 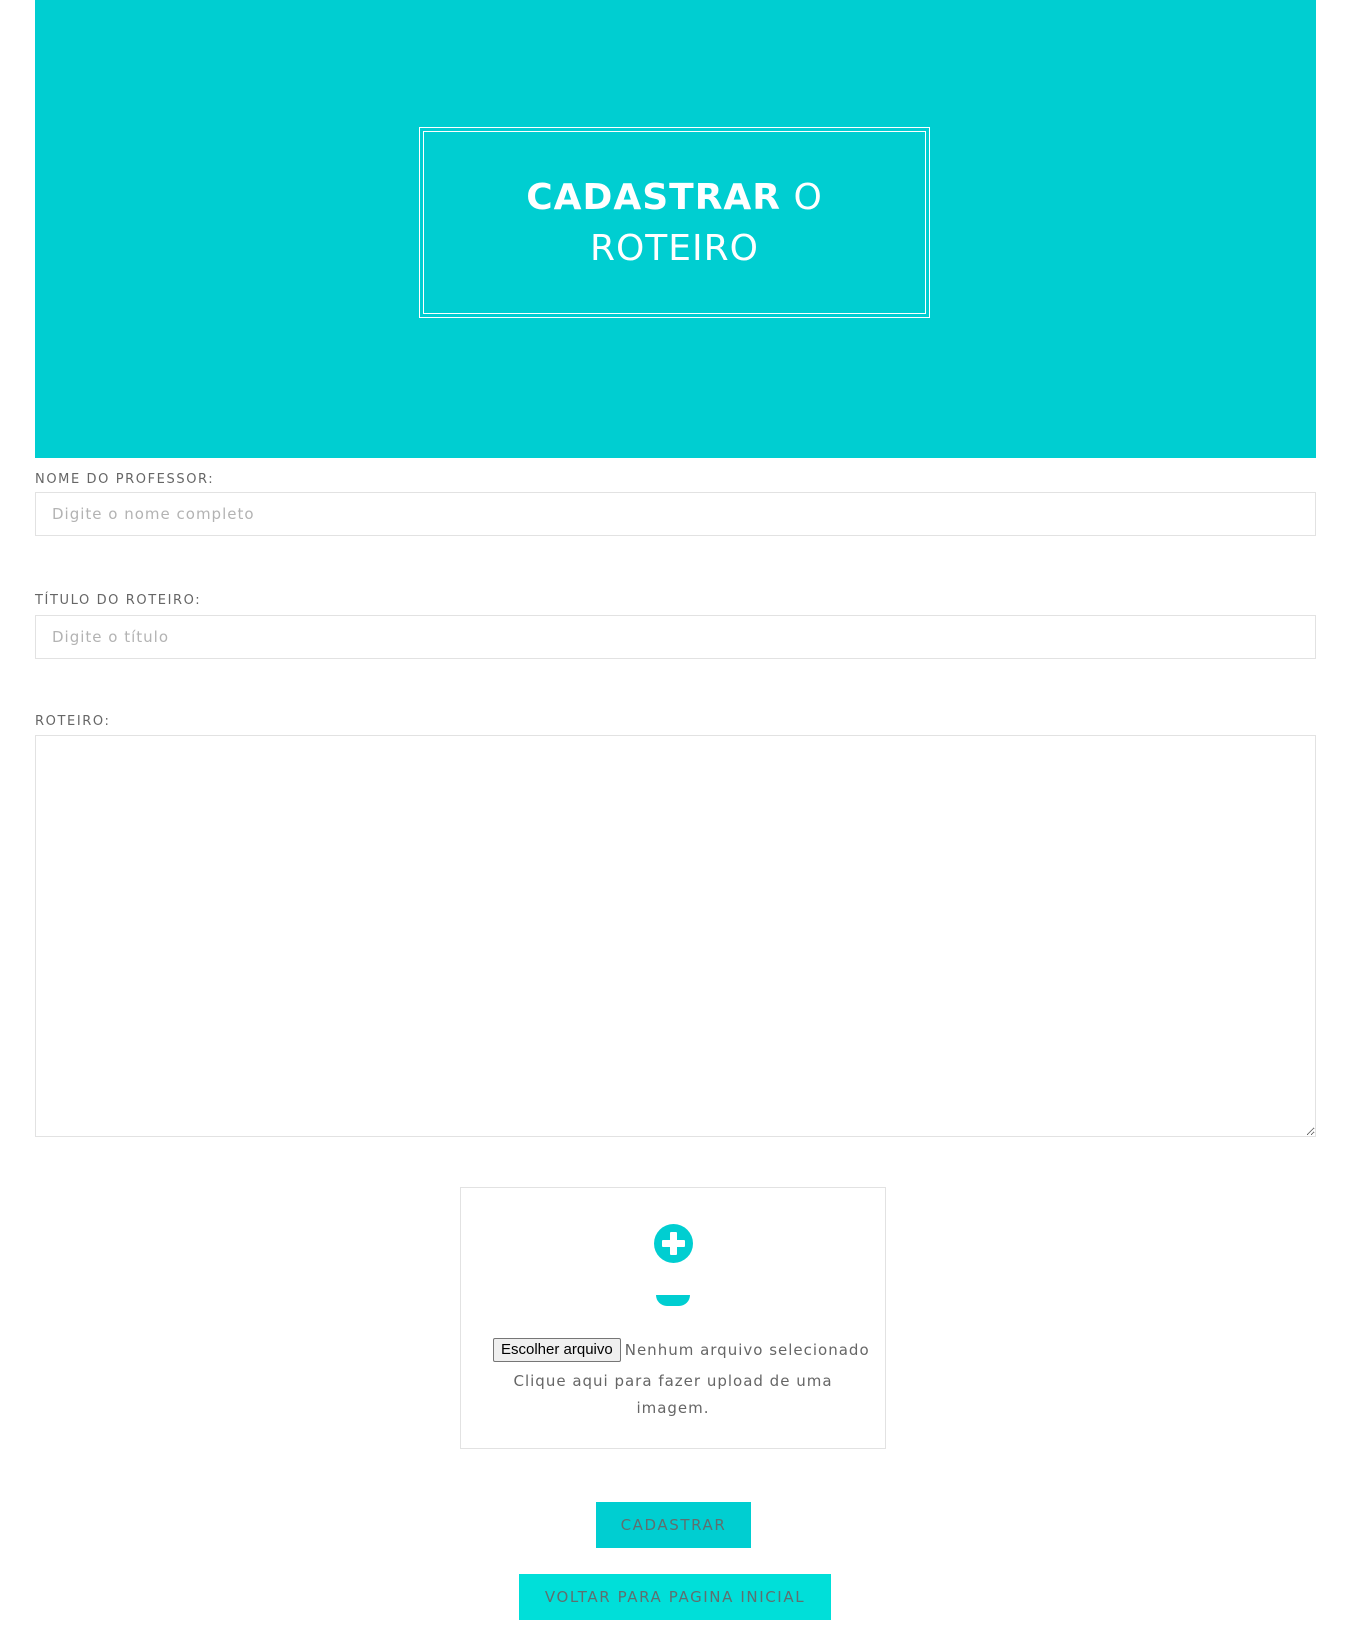 What do you see at coordinates (808, 197) in the screenshot?
I see `page-title-light-1: O` at bounding box center [808, 197].